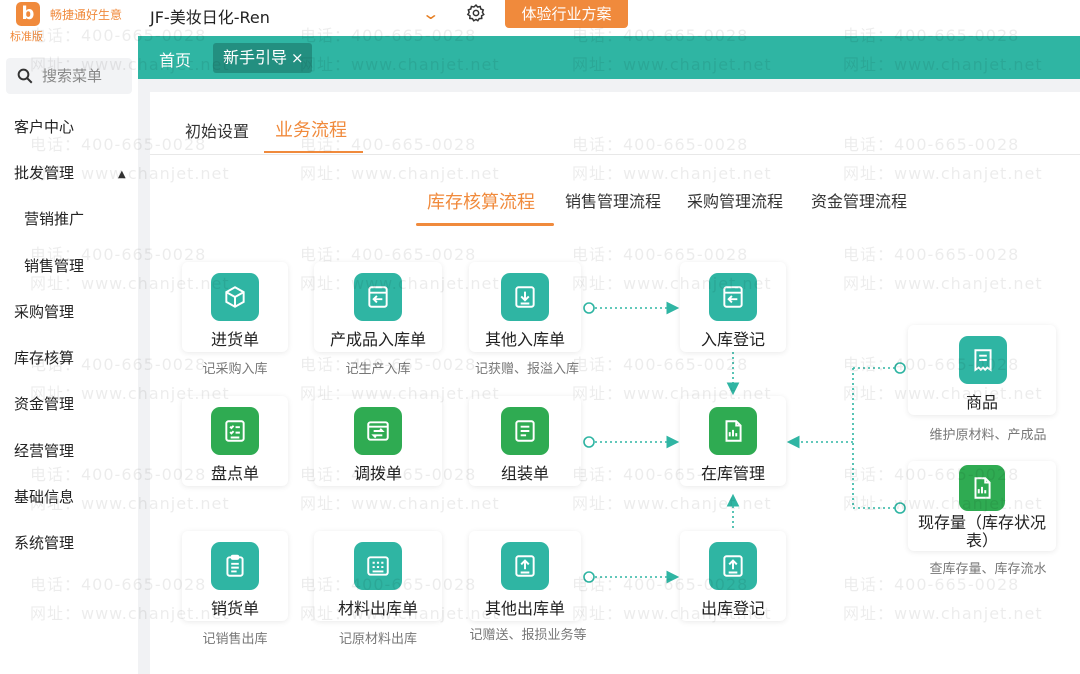 Image resolution: width=1080 pixels, height=674 pixels. I want to click on card-other-inbound: 其他入库单, so click(525, 307).